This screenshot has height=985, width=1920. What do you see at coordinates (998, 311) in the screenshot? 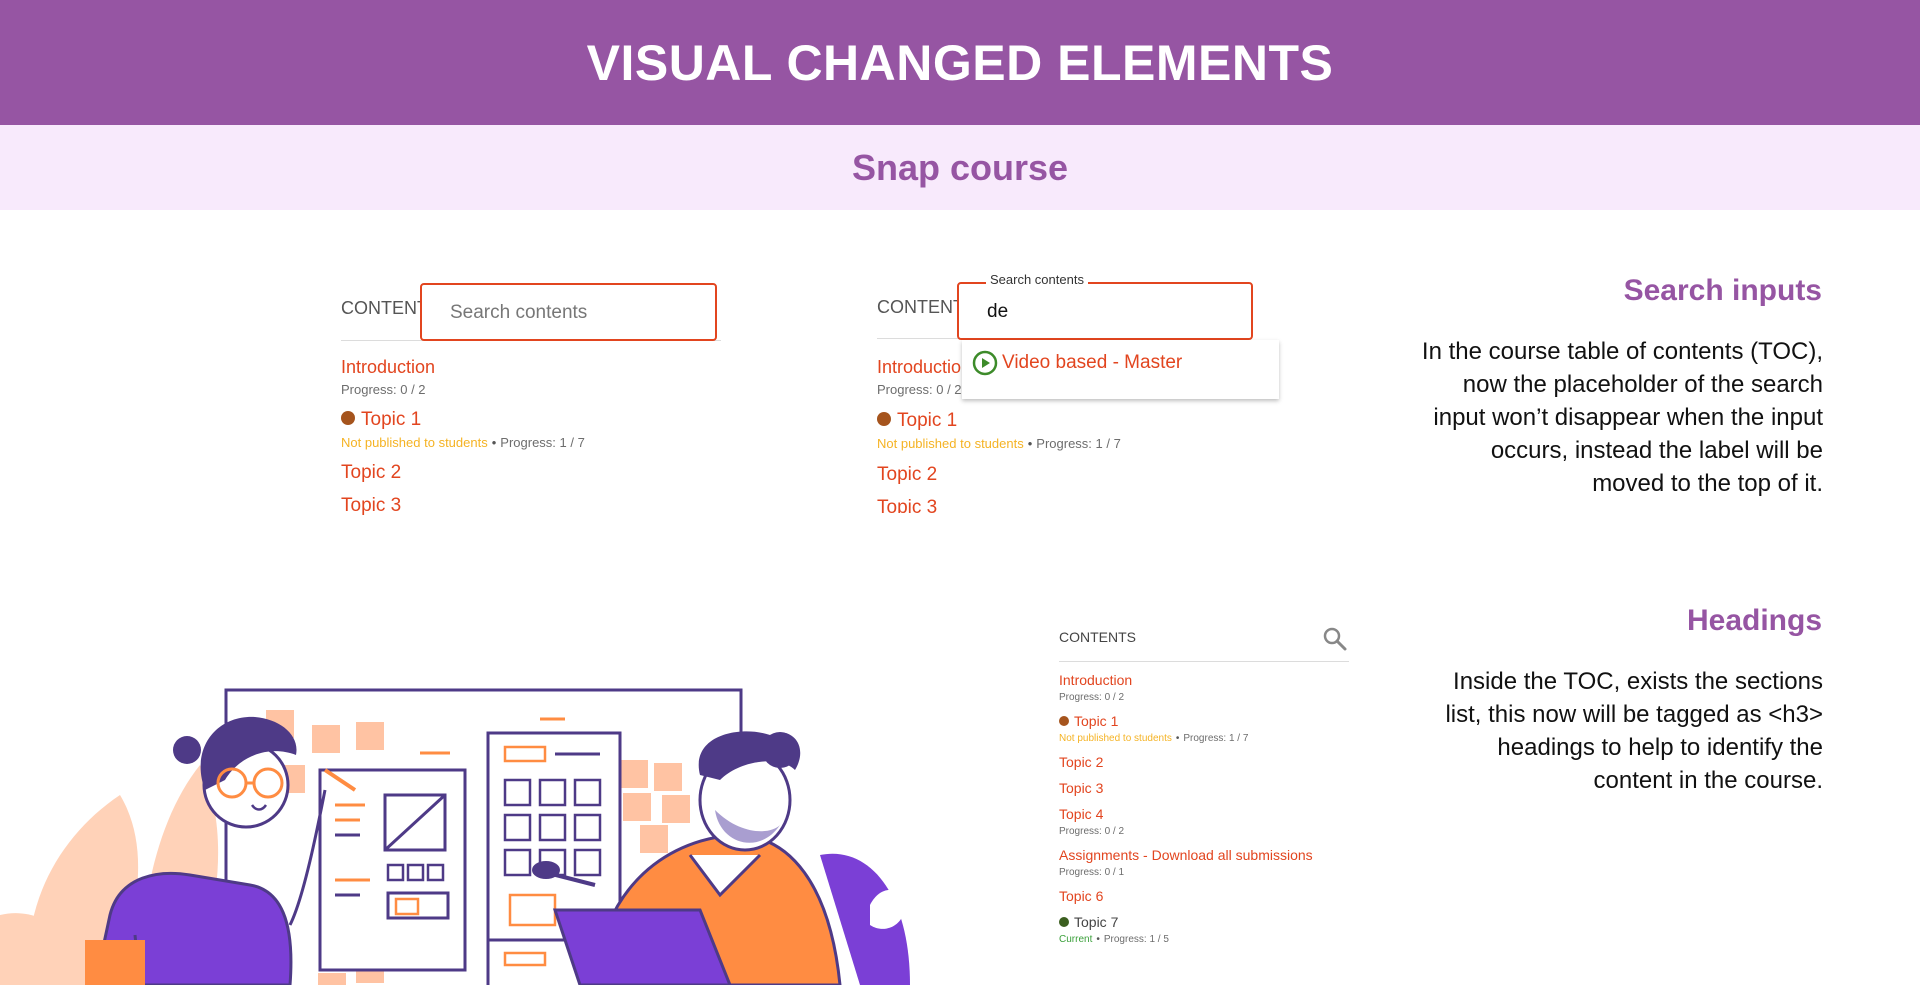
I see `search-value: de` at bounding box center [998, 311].